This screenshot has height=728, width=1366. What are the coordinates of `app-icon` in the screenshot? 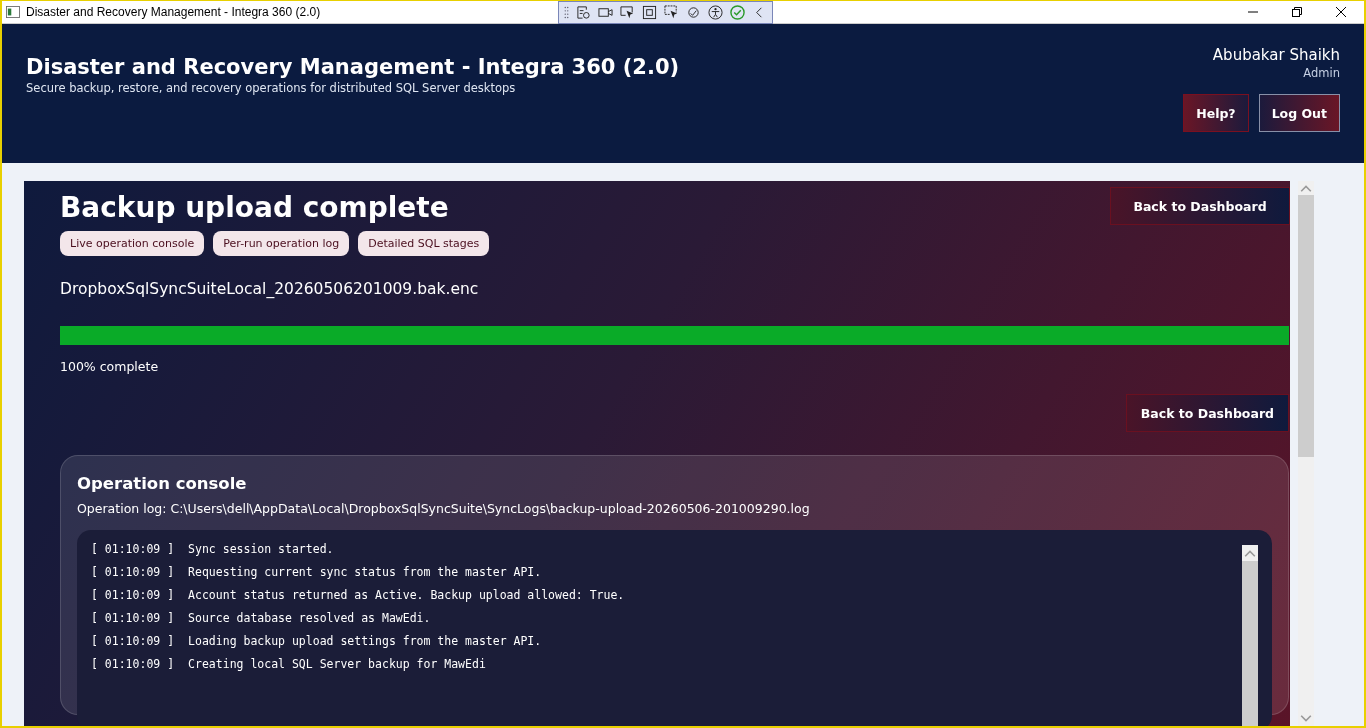 It's located at (13, 12).